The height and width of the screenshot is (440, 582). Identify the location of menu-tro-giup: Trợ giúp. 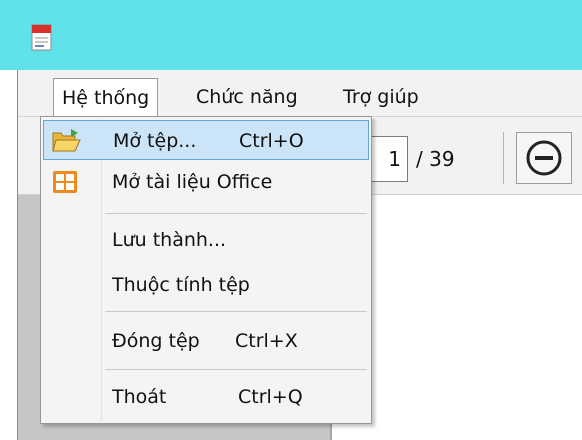
(381, 97).